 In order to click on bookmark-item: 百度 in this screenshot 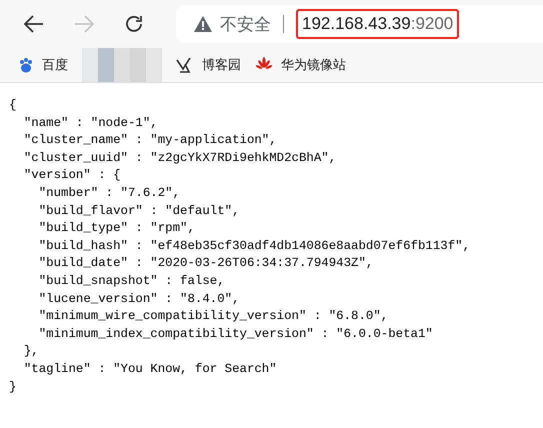, I will do `click(43, 65)`.